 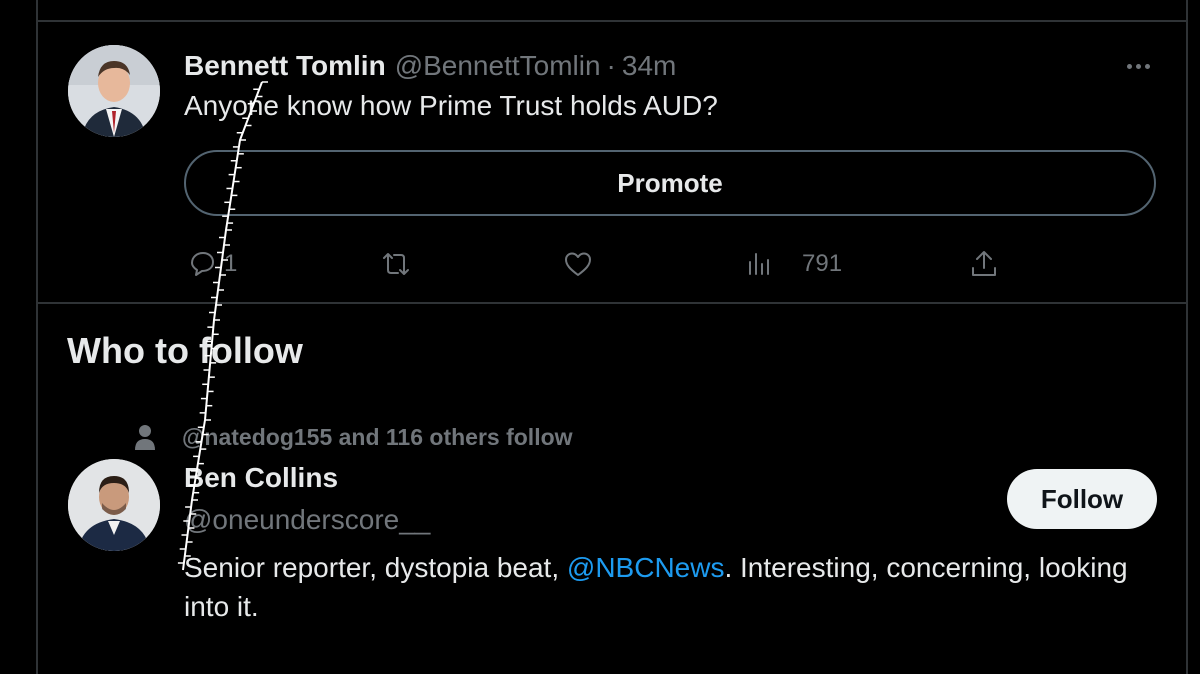 I want to click on bio-text-start: Senior reporter, dystopia beat,, so click(x=375, y=567).